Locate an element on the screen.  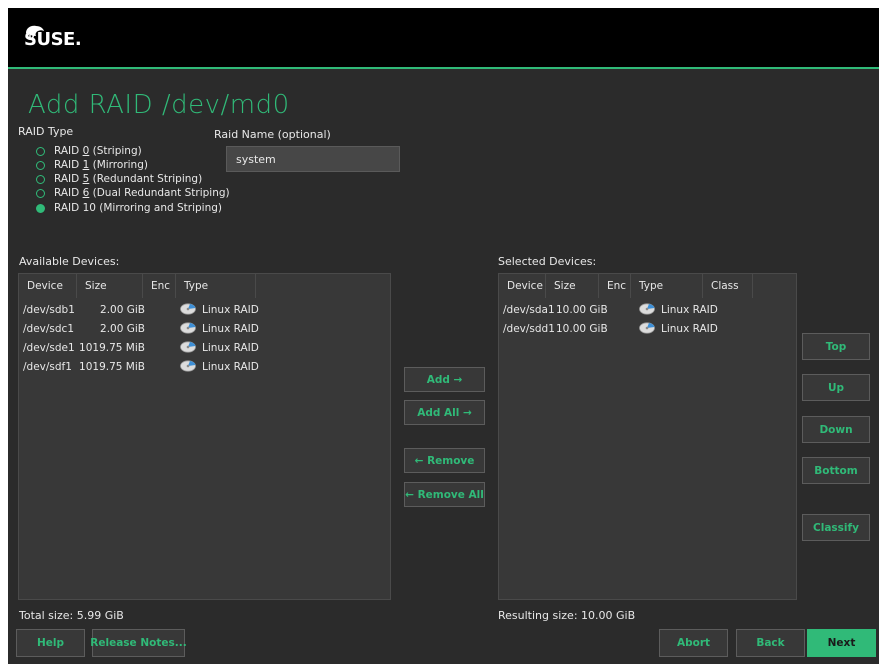
bottom-button: Bottom is located at coordinates (836, 470).